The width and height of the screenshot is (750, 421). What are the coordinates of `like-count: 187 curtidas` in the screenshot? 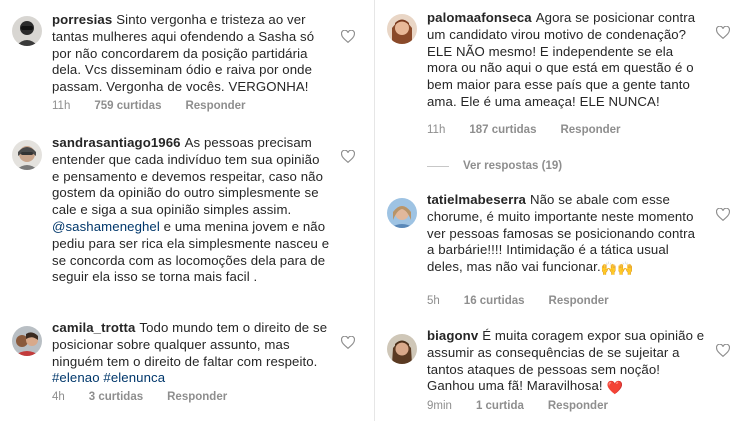 It's located at (502, 130).